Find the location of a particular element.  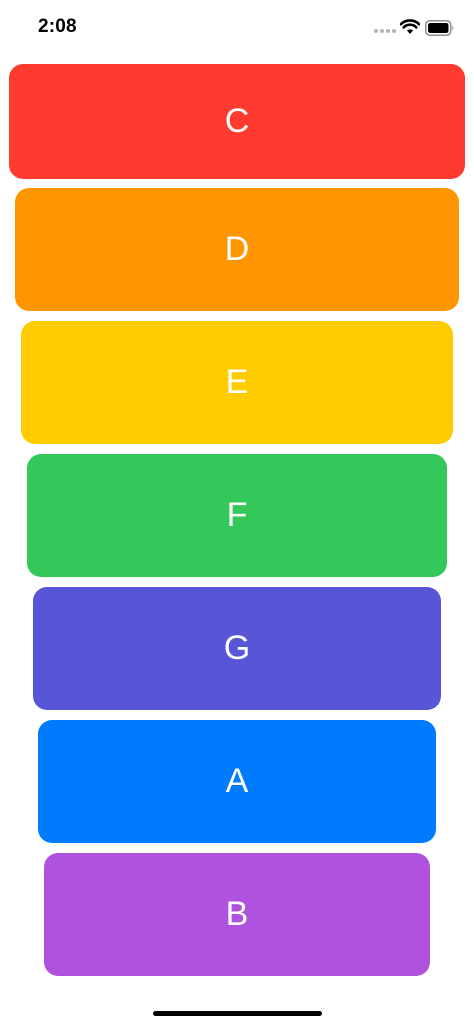

note-key-f: F is located at coordinates (237, 515).